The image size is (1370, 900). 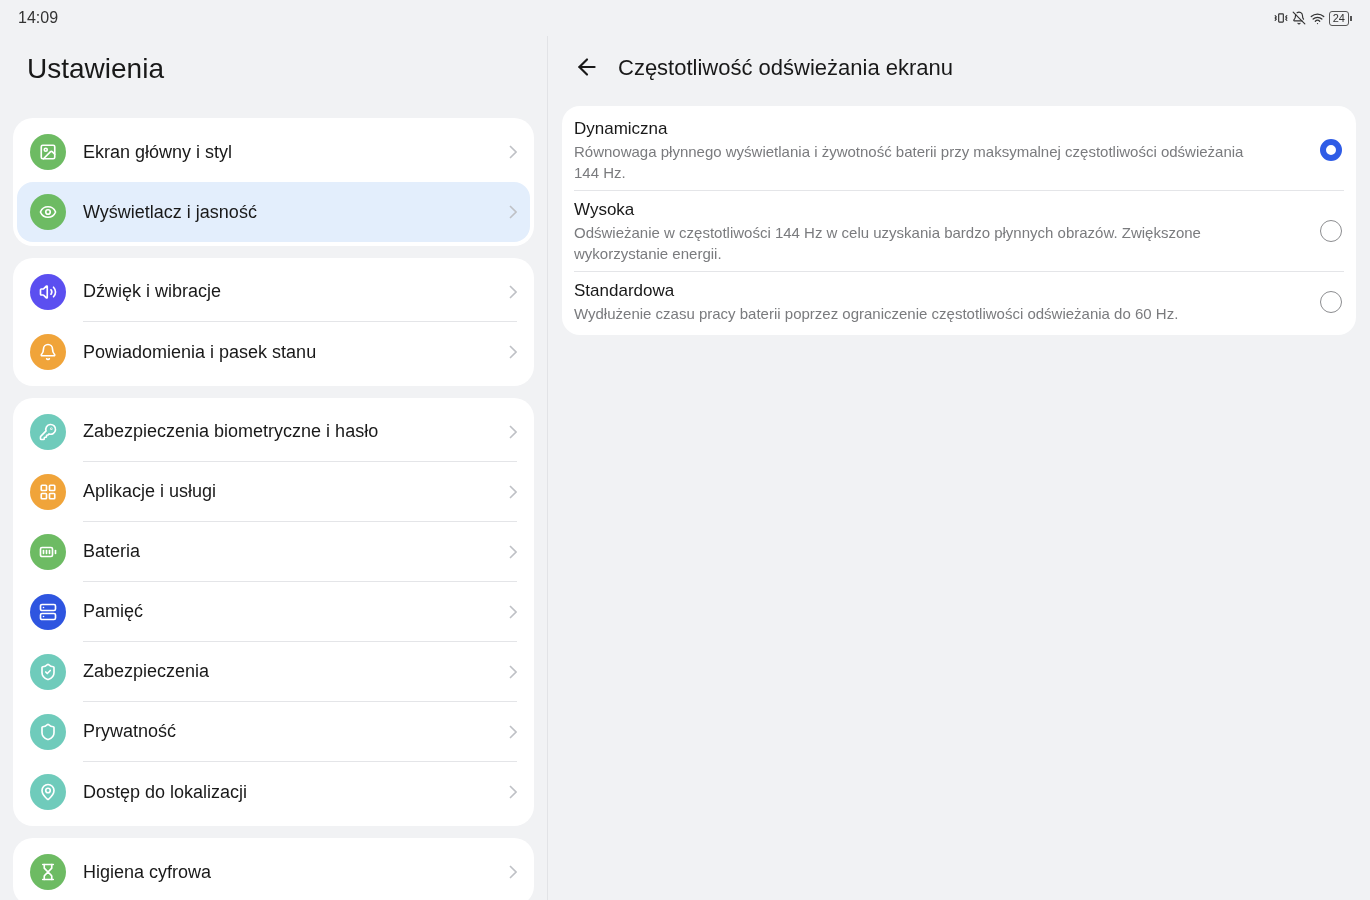 I want to click on settings-item: Zabezpieczenia, so click(x=273, y=672).